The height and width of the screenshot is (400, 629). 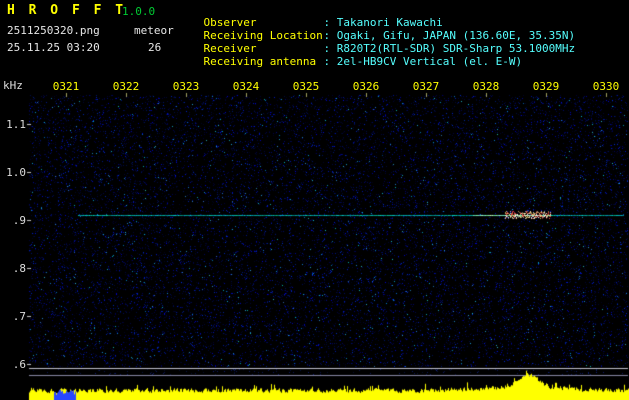 What do you see at coordinates (16, 172) in the screenshot?
I see `freq-tick-label: 1.0` at bounding box center [16, 172].